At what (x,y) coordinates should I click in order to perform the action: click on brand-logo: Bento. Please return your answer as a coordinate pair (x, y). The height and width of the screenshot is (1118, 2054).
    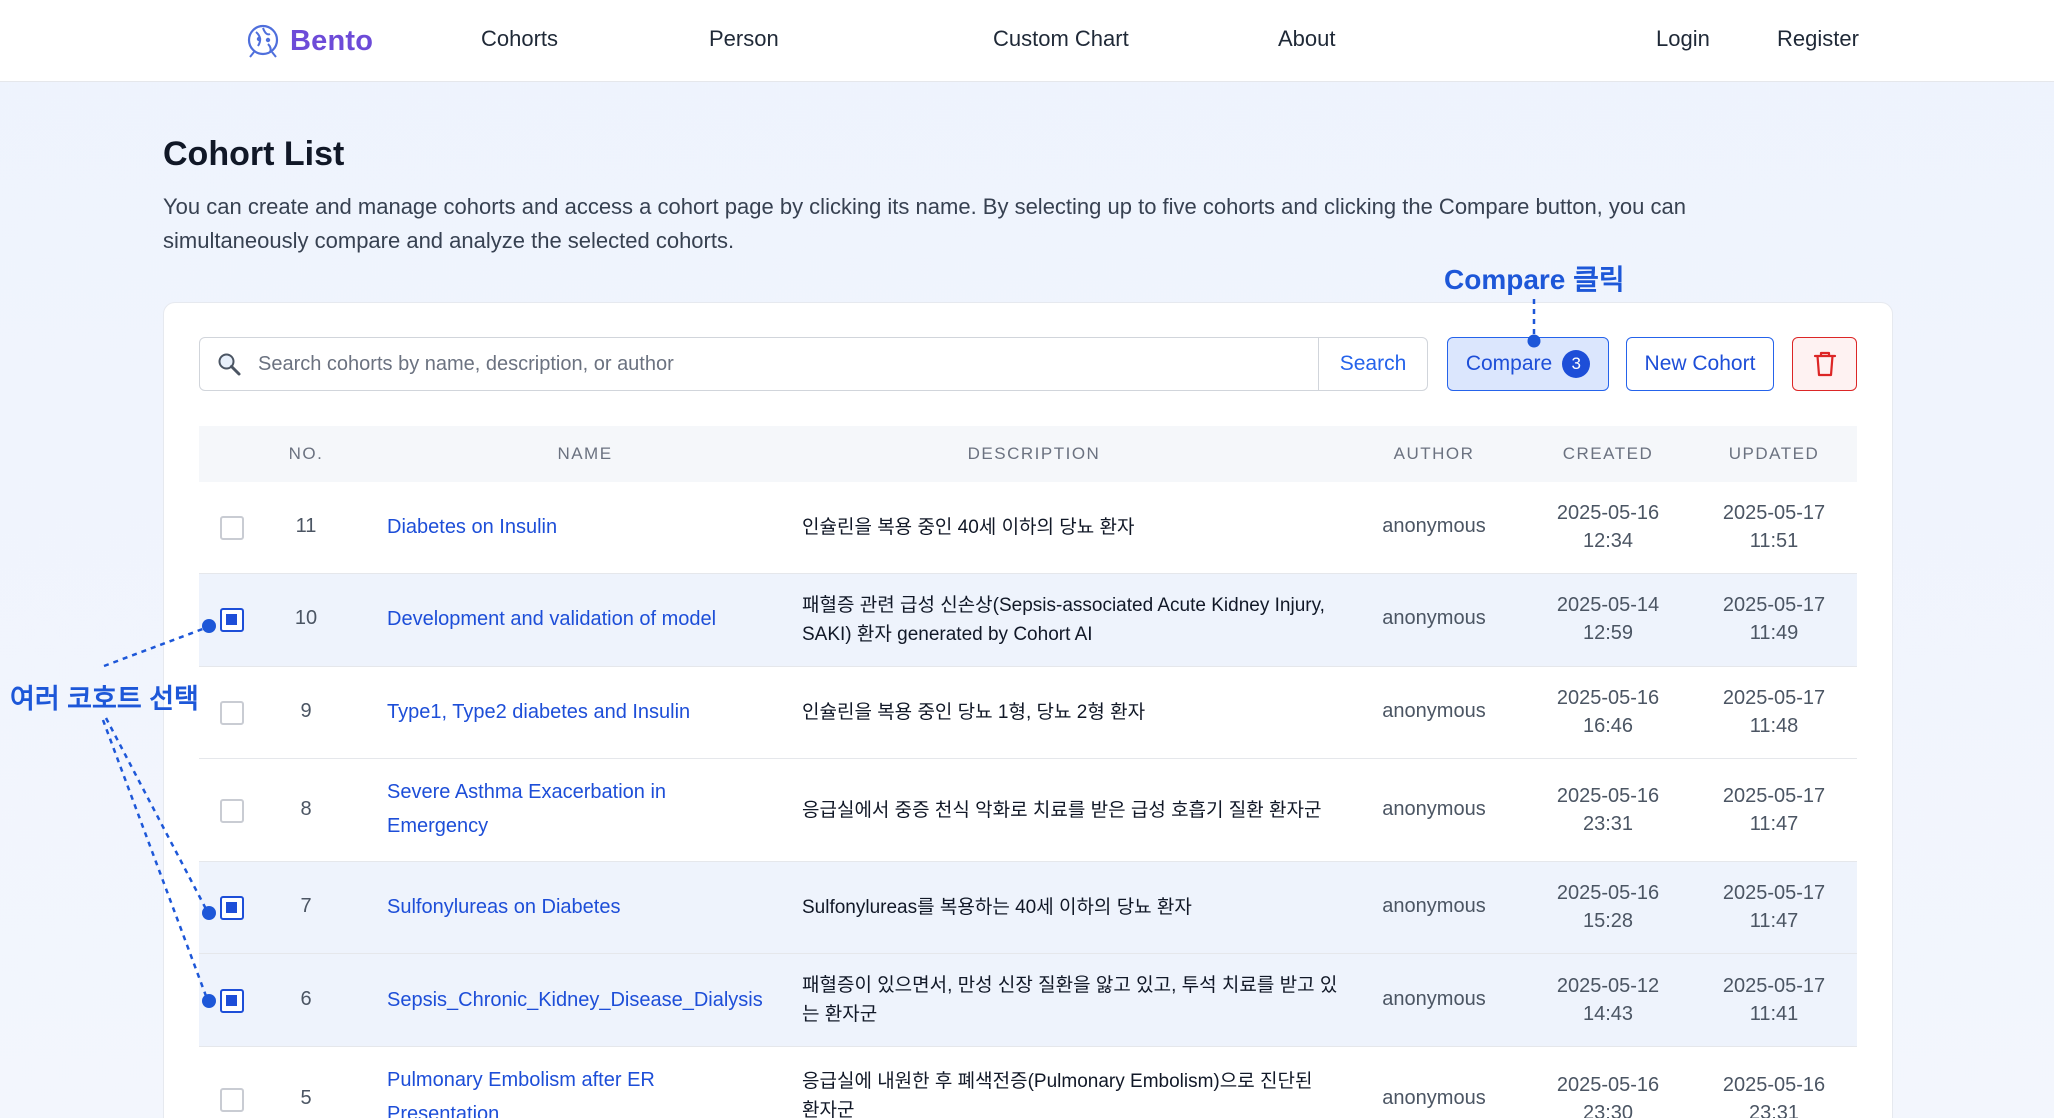
    Looking at the image, I should click on (309, 41).